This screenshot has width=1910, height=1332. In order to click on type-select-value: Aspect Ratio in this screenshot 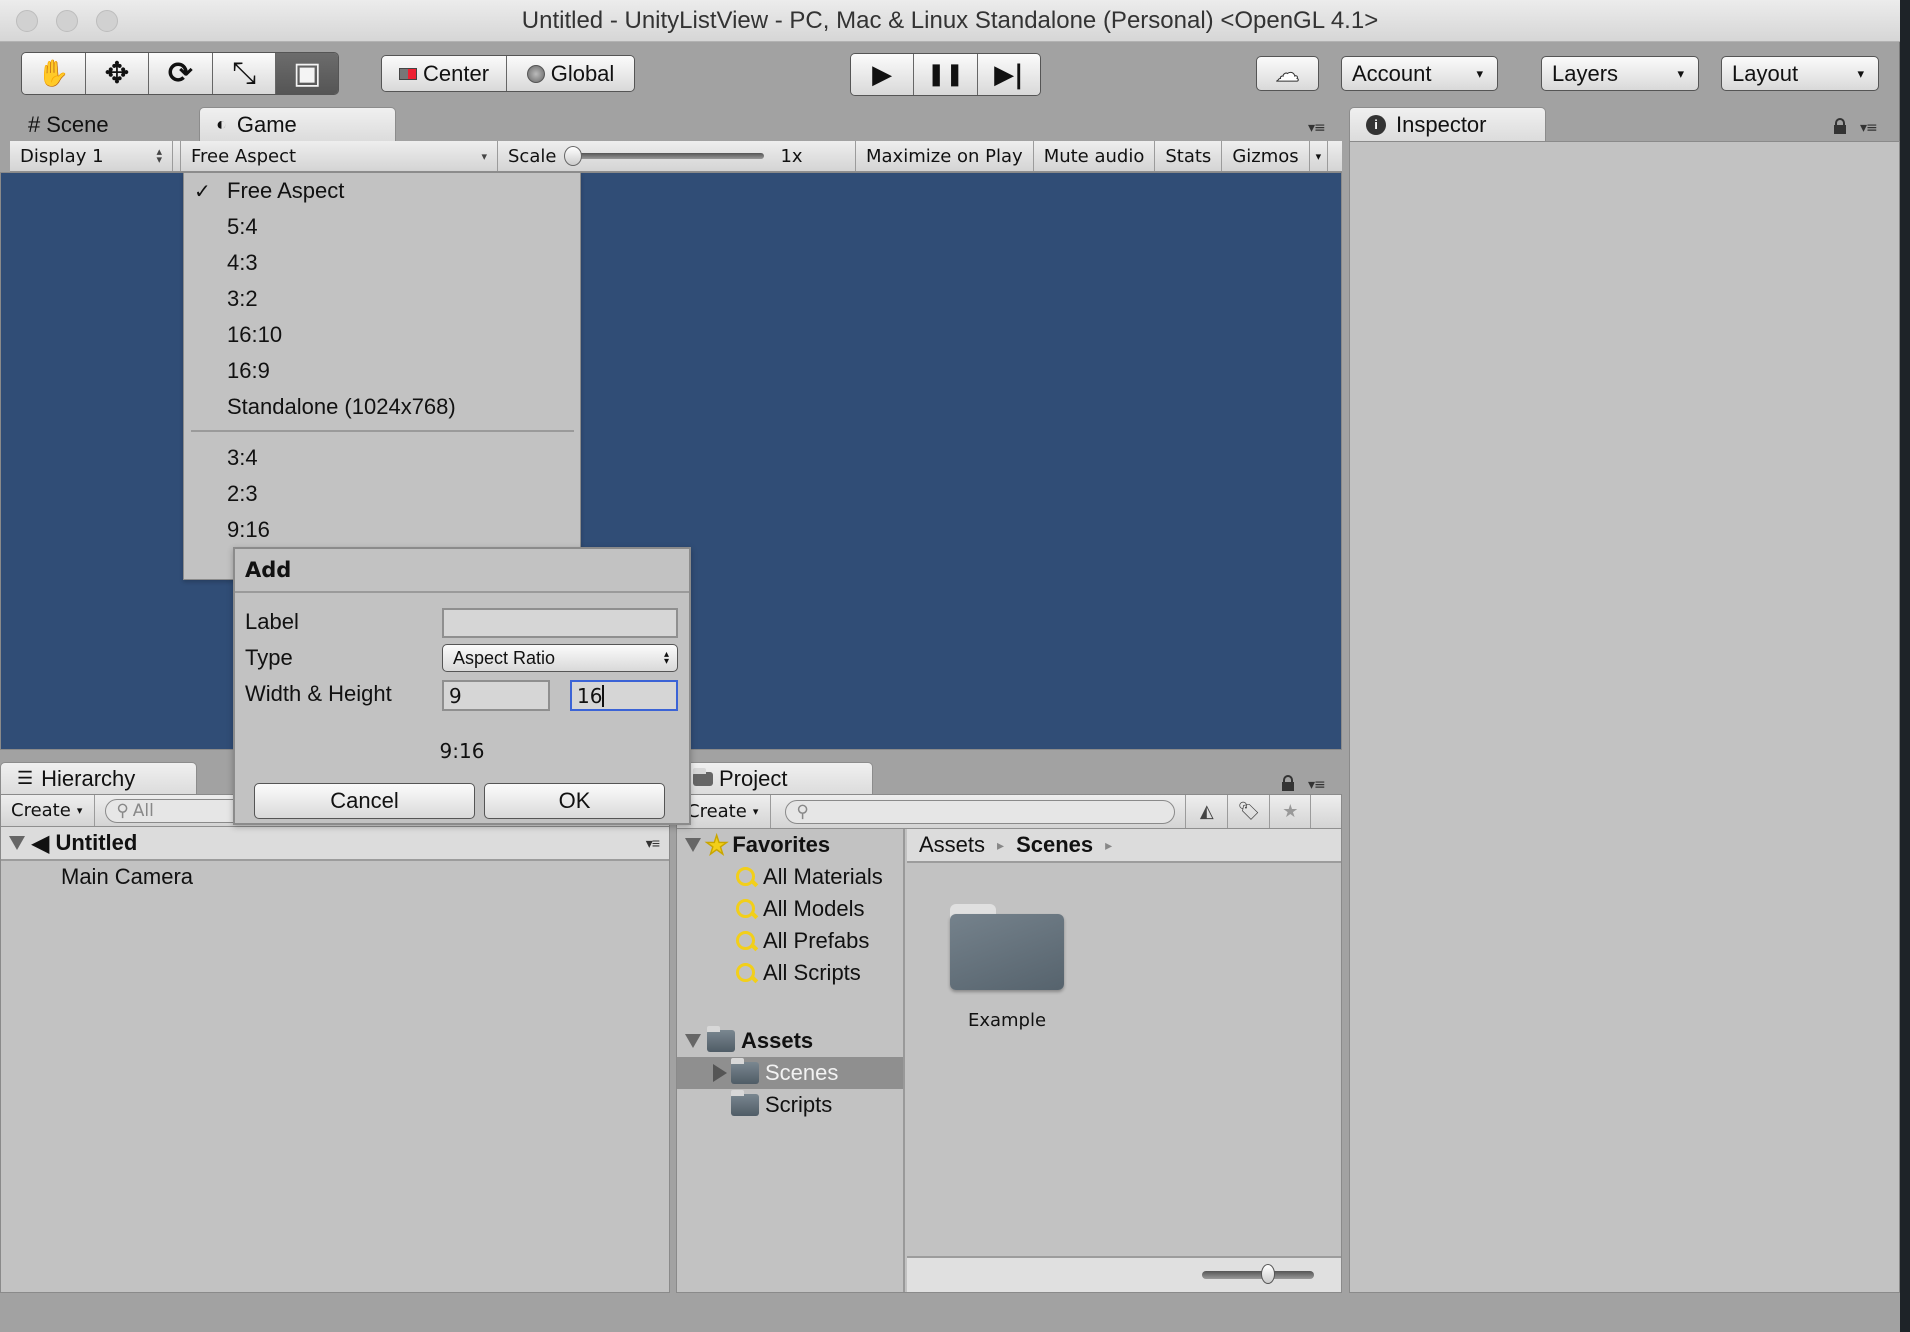, I will do `click(504, 657)`.